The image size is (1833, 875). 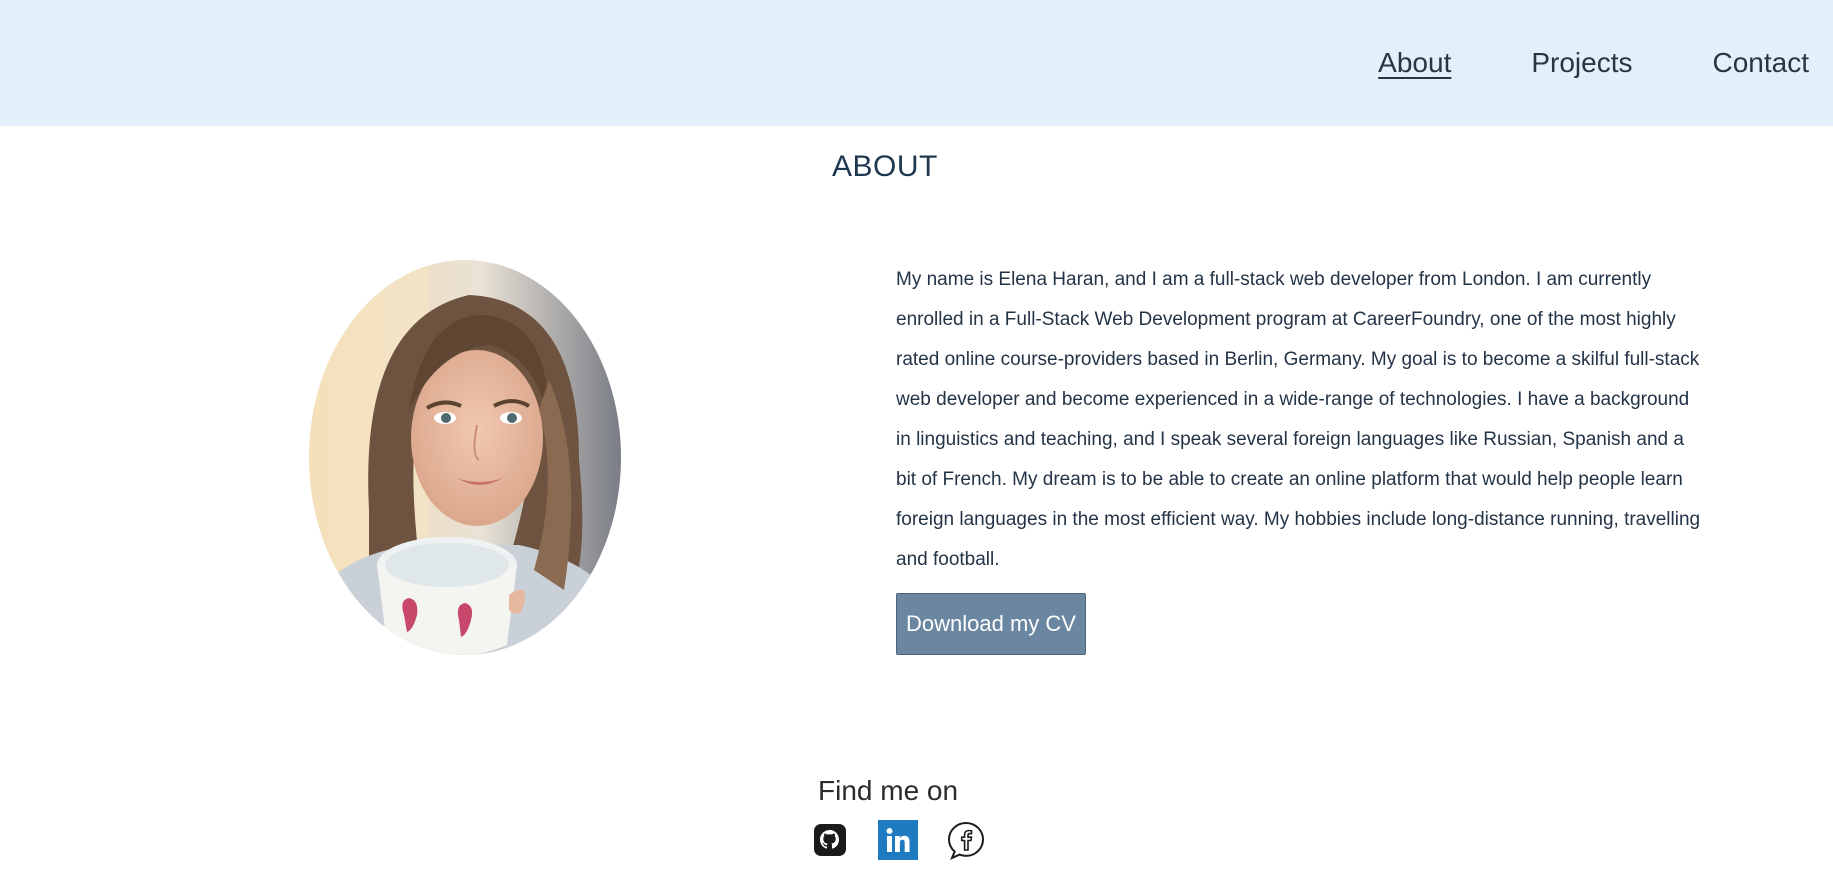 I want to click on main-nav: About Projects Contact, so click(x=1593, y=63).